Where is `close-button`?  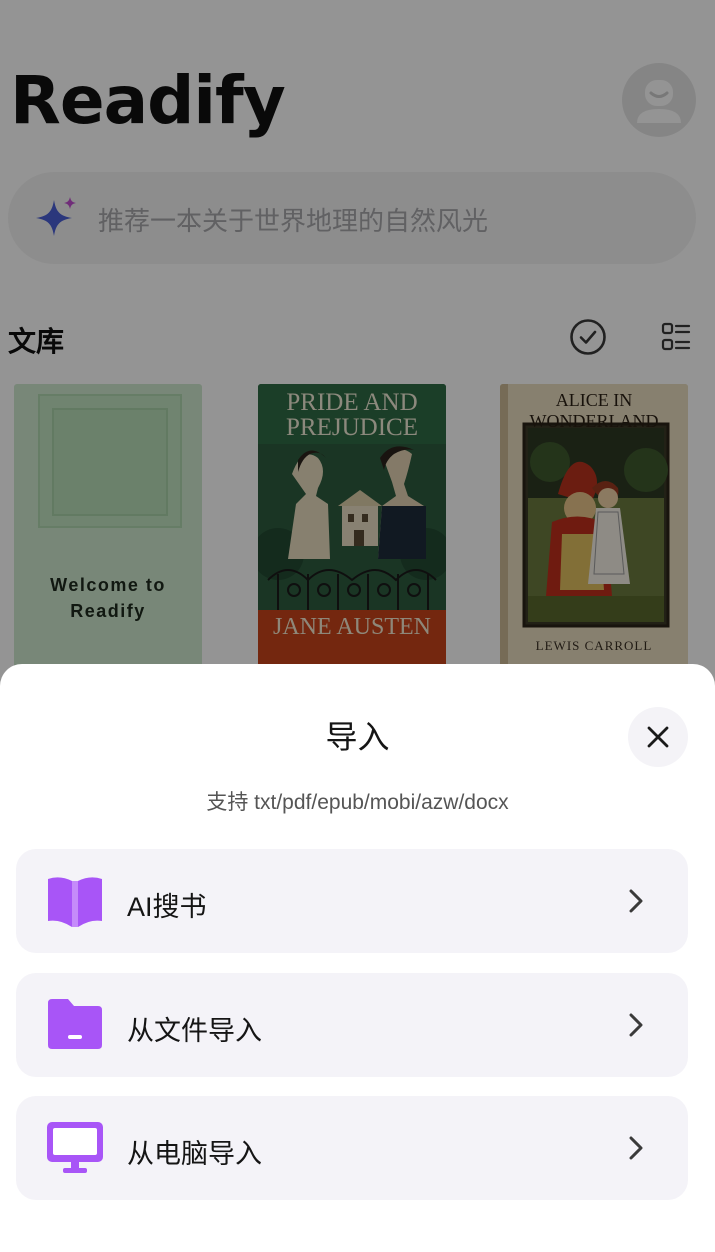 close-button is located at coordinates (658, 737).